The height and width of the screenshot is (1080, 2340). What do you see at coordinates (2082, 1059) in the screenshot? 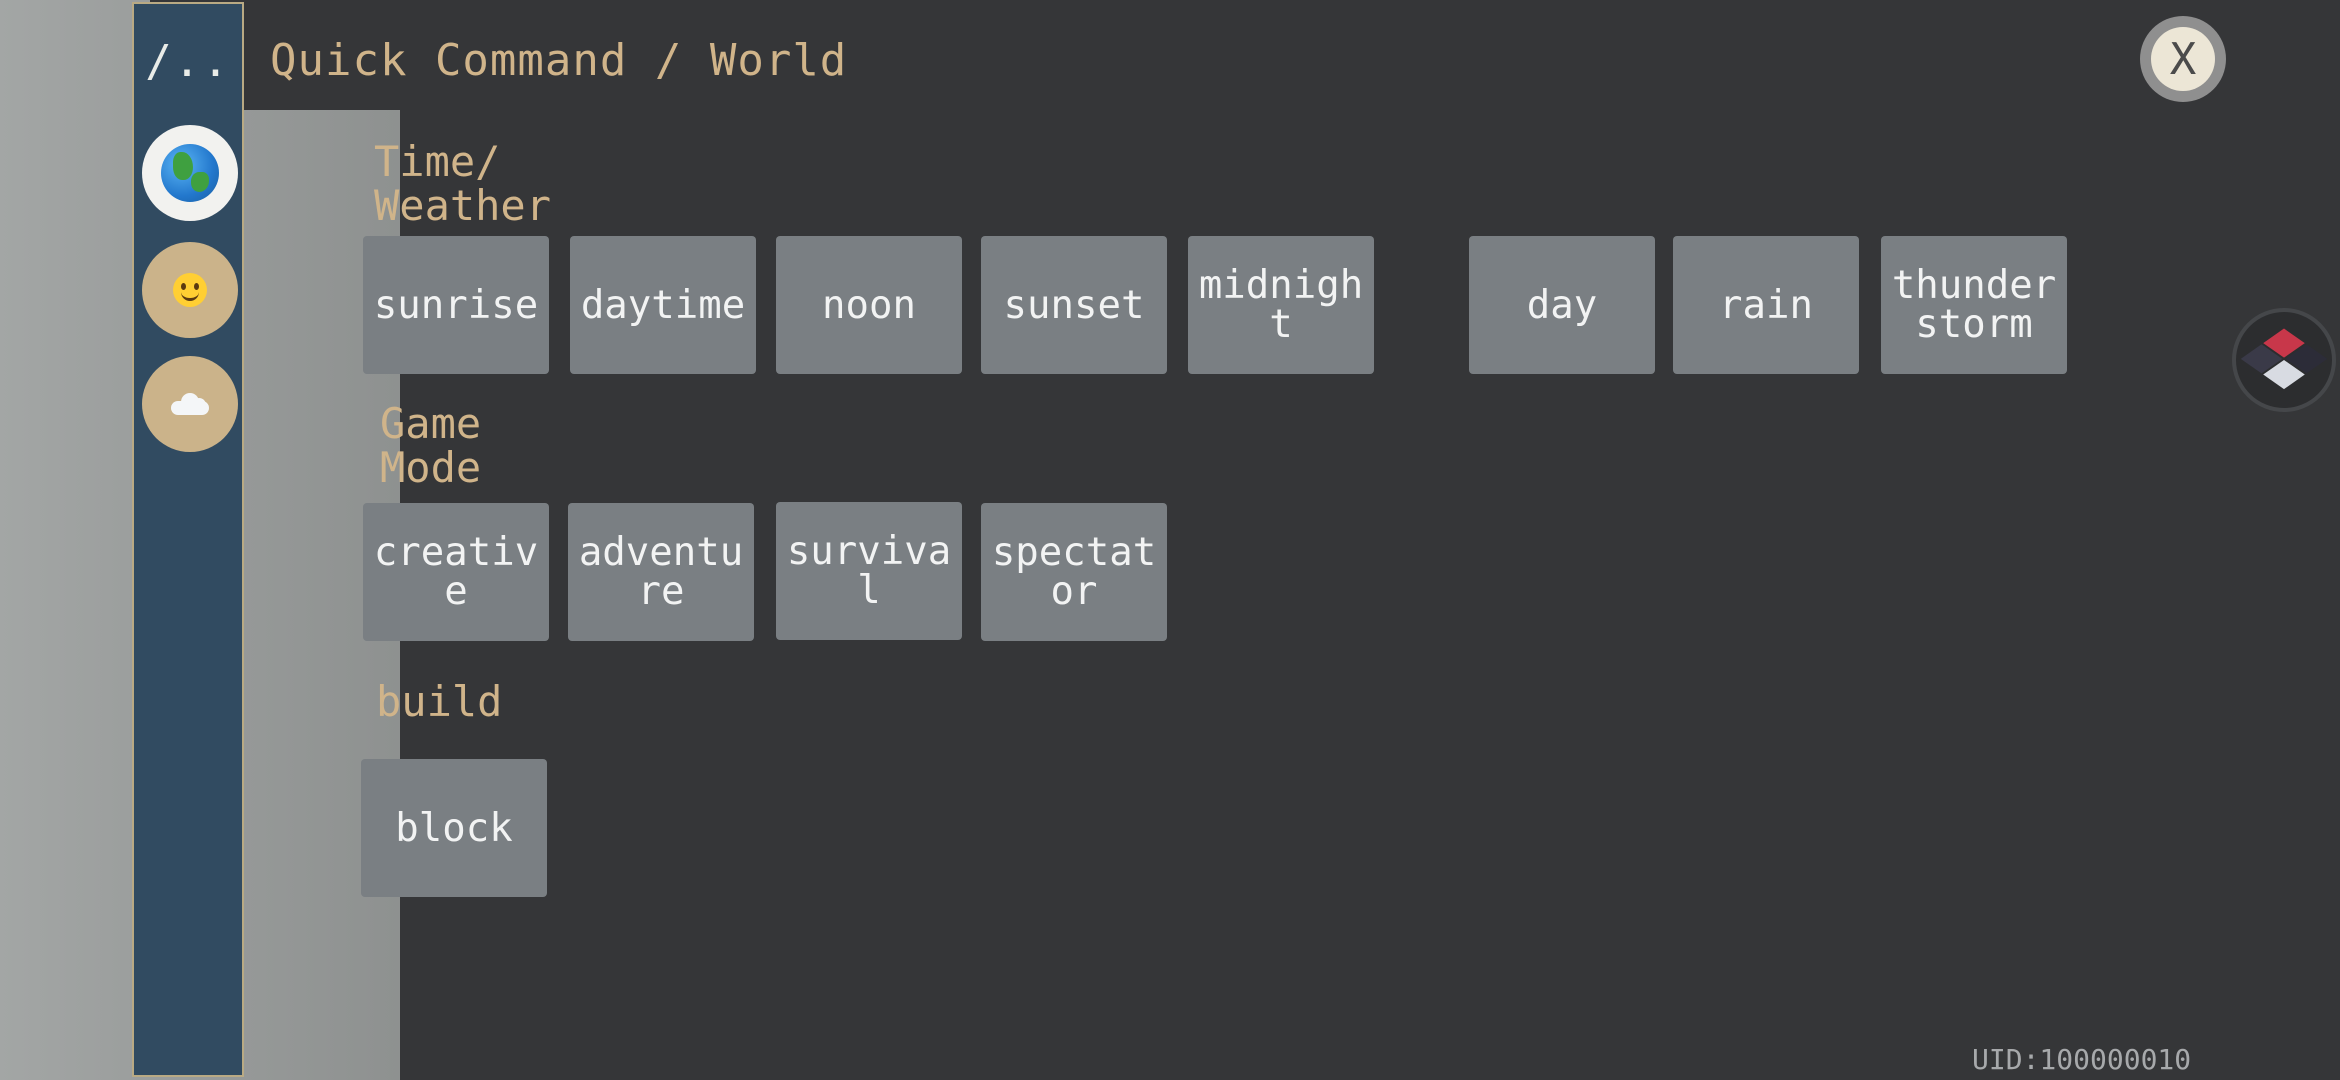
I see `uid-label: UID:100000010` at bounding box center [2082, 1059].